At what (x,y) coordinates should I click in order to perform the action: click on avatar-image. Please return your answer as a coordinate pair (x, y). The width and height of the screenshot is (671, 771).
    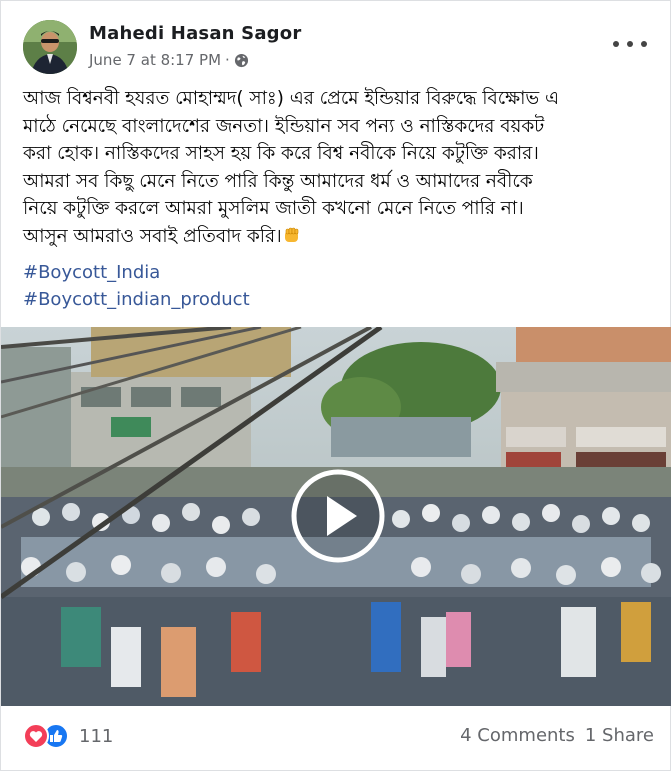
    Looking at the image, I should click on (50, 47).